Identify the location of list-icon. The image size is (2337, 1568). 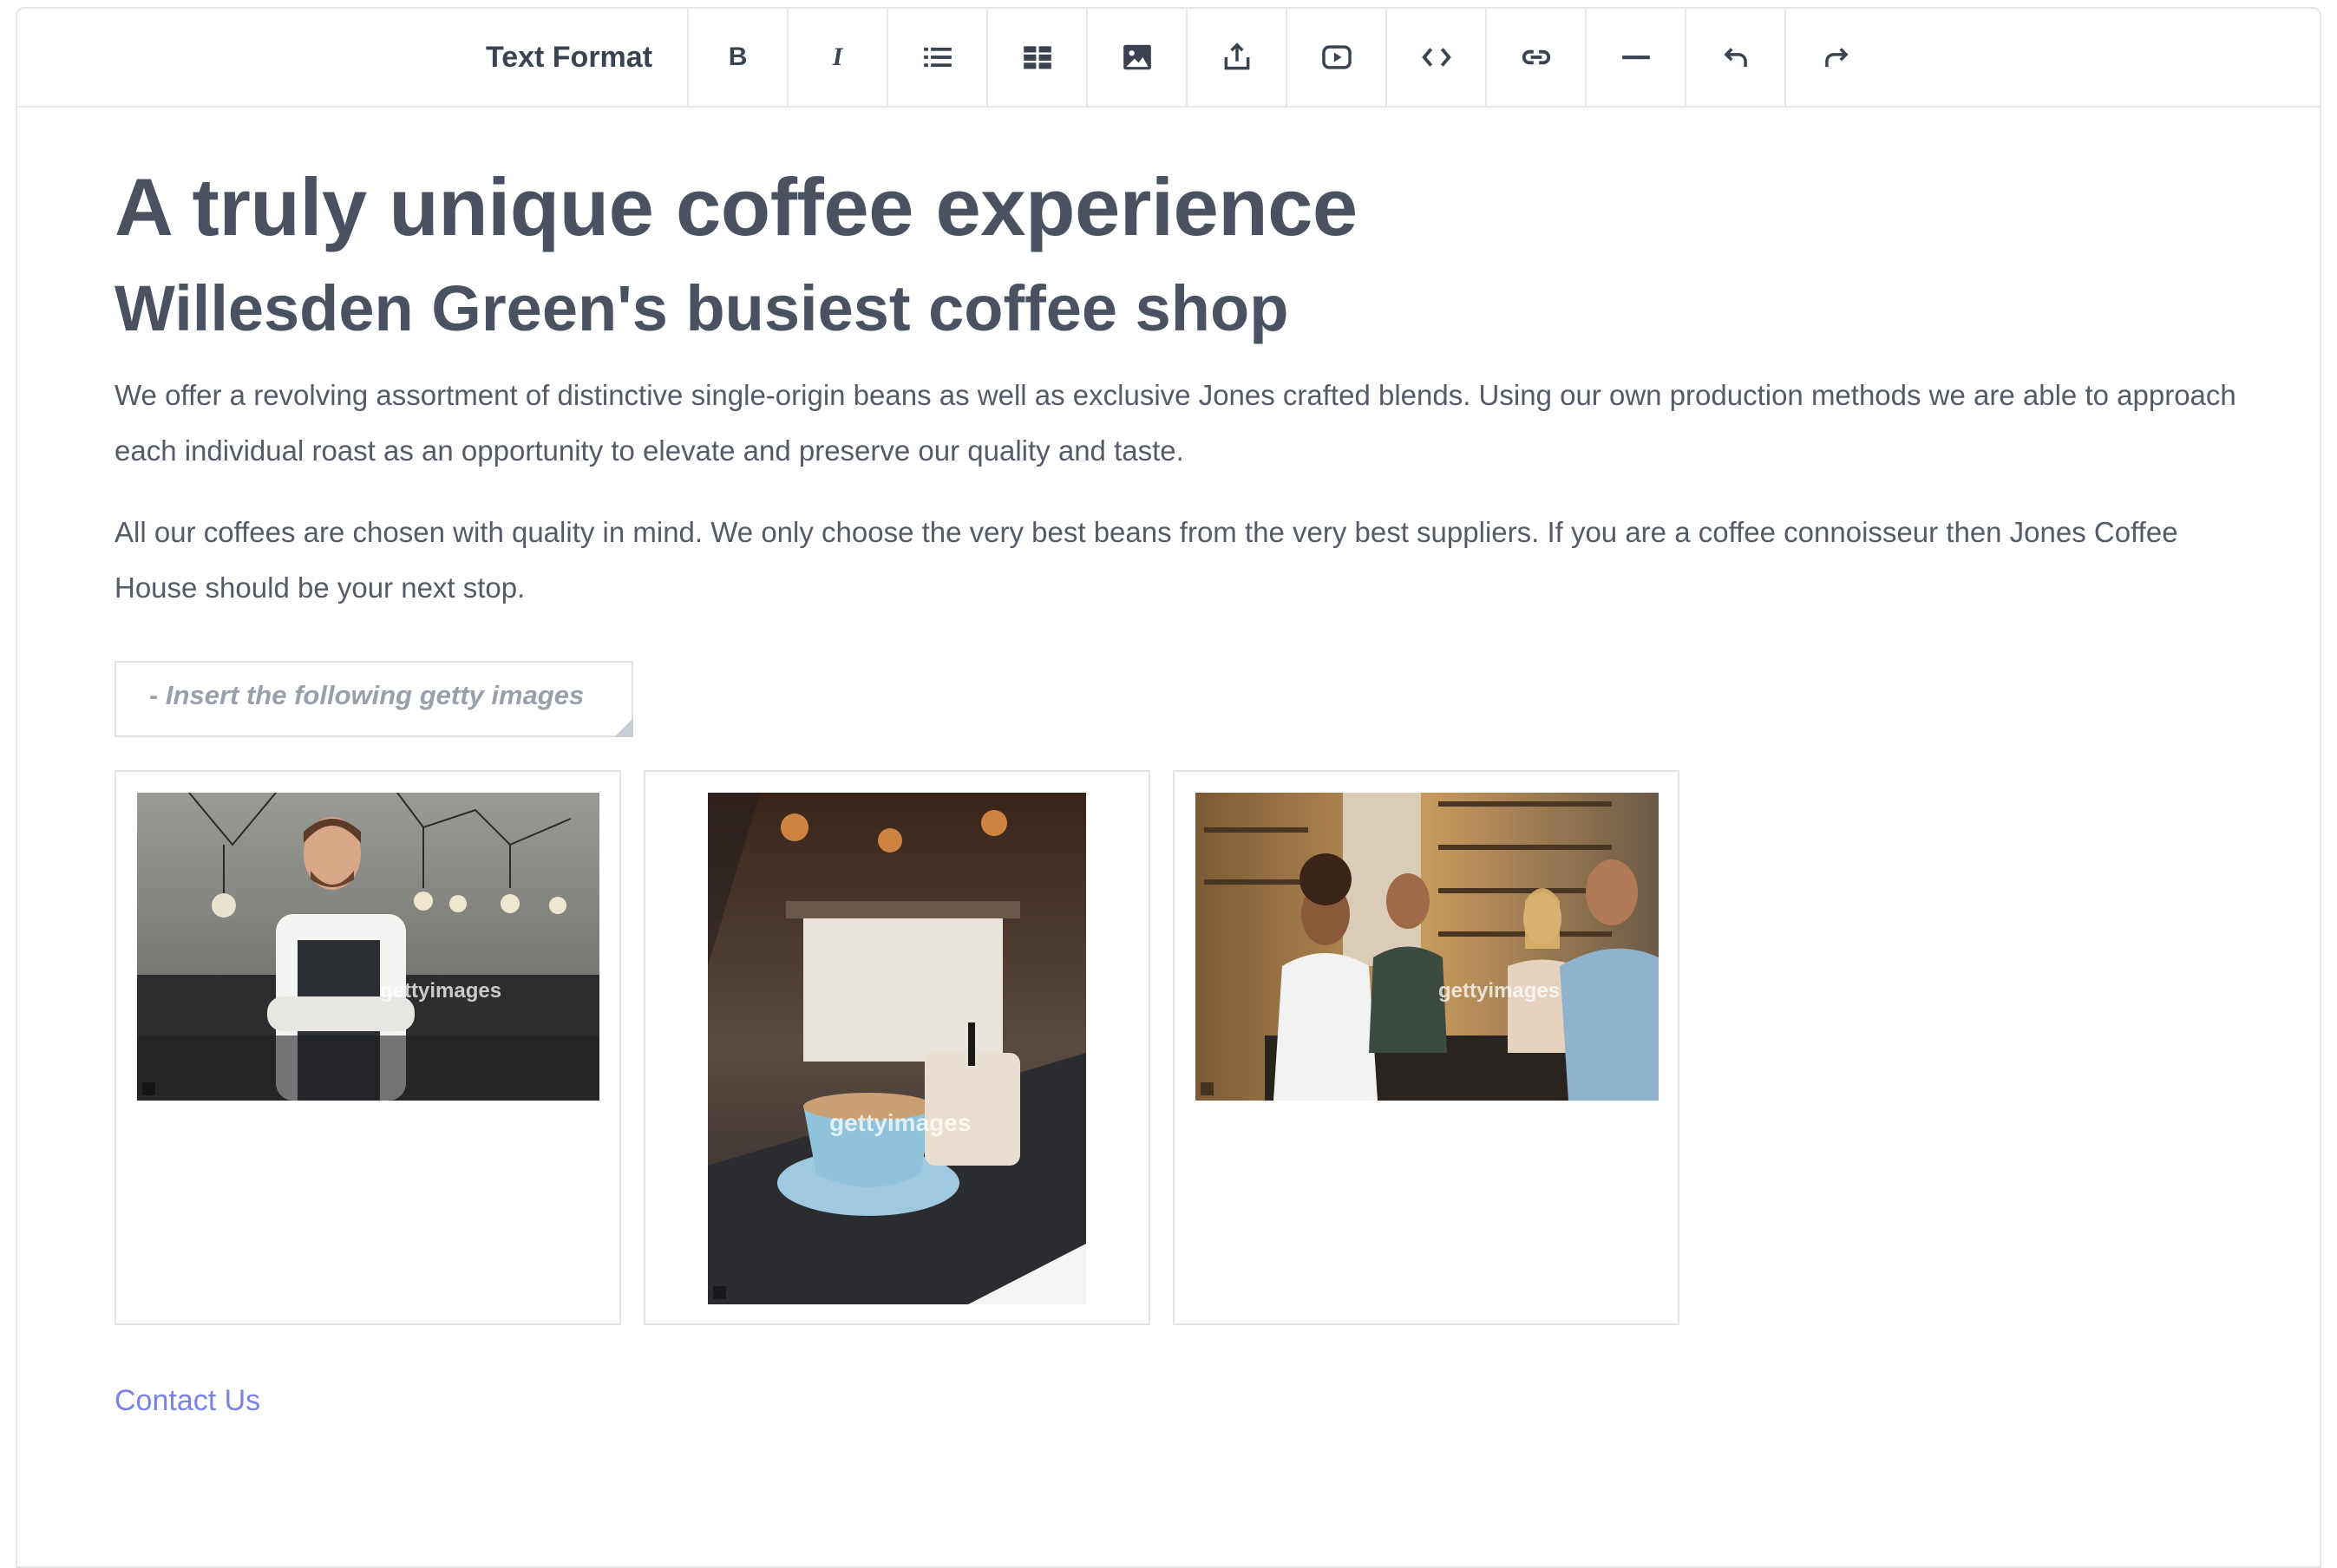
(937, 57).